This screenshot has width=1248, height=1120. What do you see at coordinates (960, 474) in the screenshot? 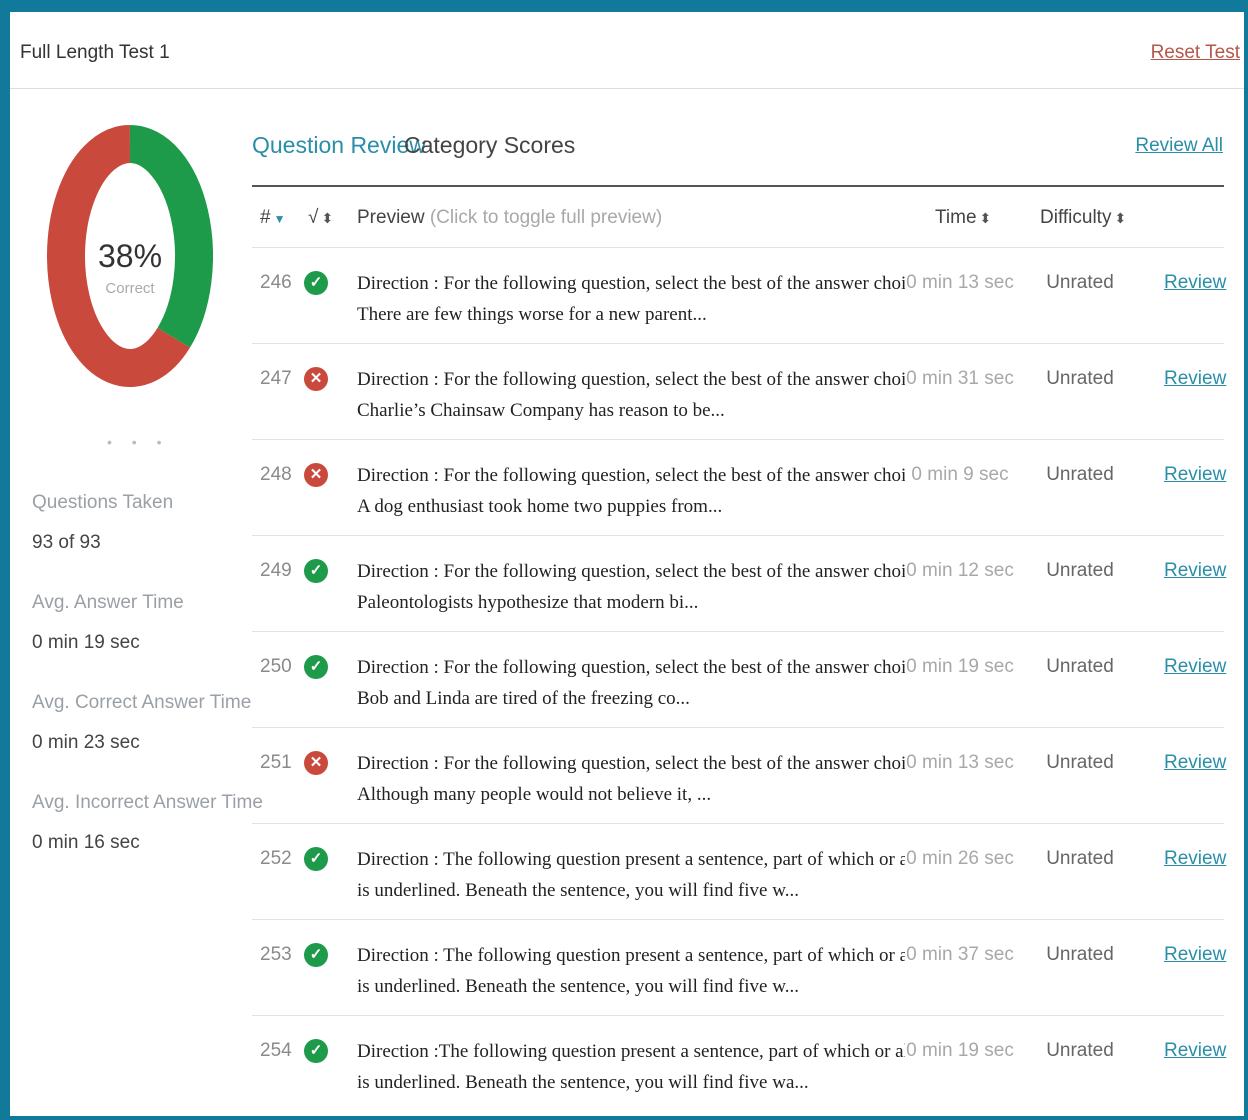
I see `question-time: 0 min 9 sec` at bounding box center [960, 474].